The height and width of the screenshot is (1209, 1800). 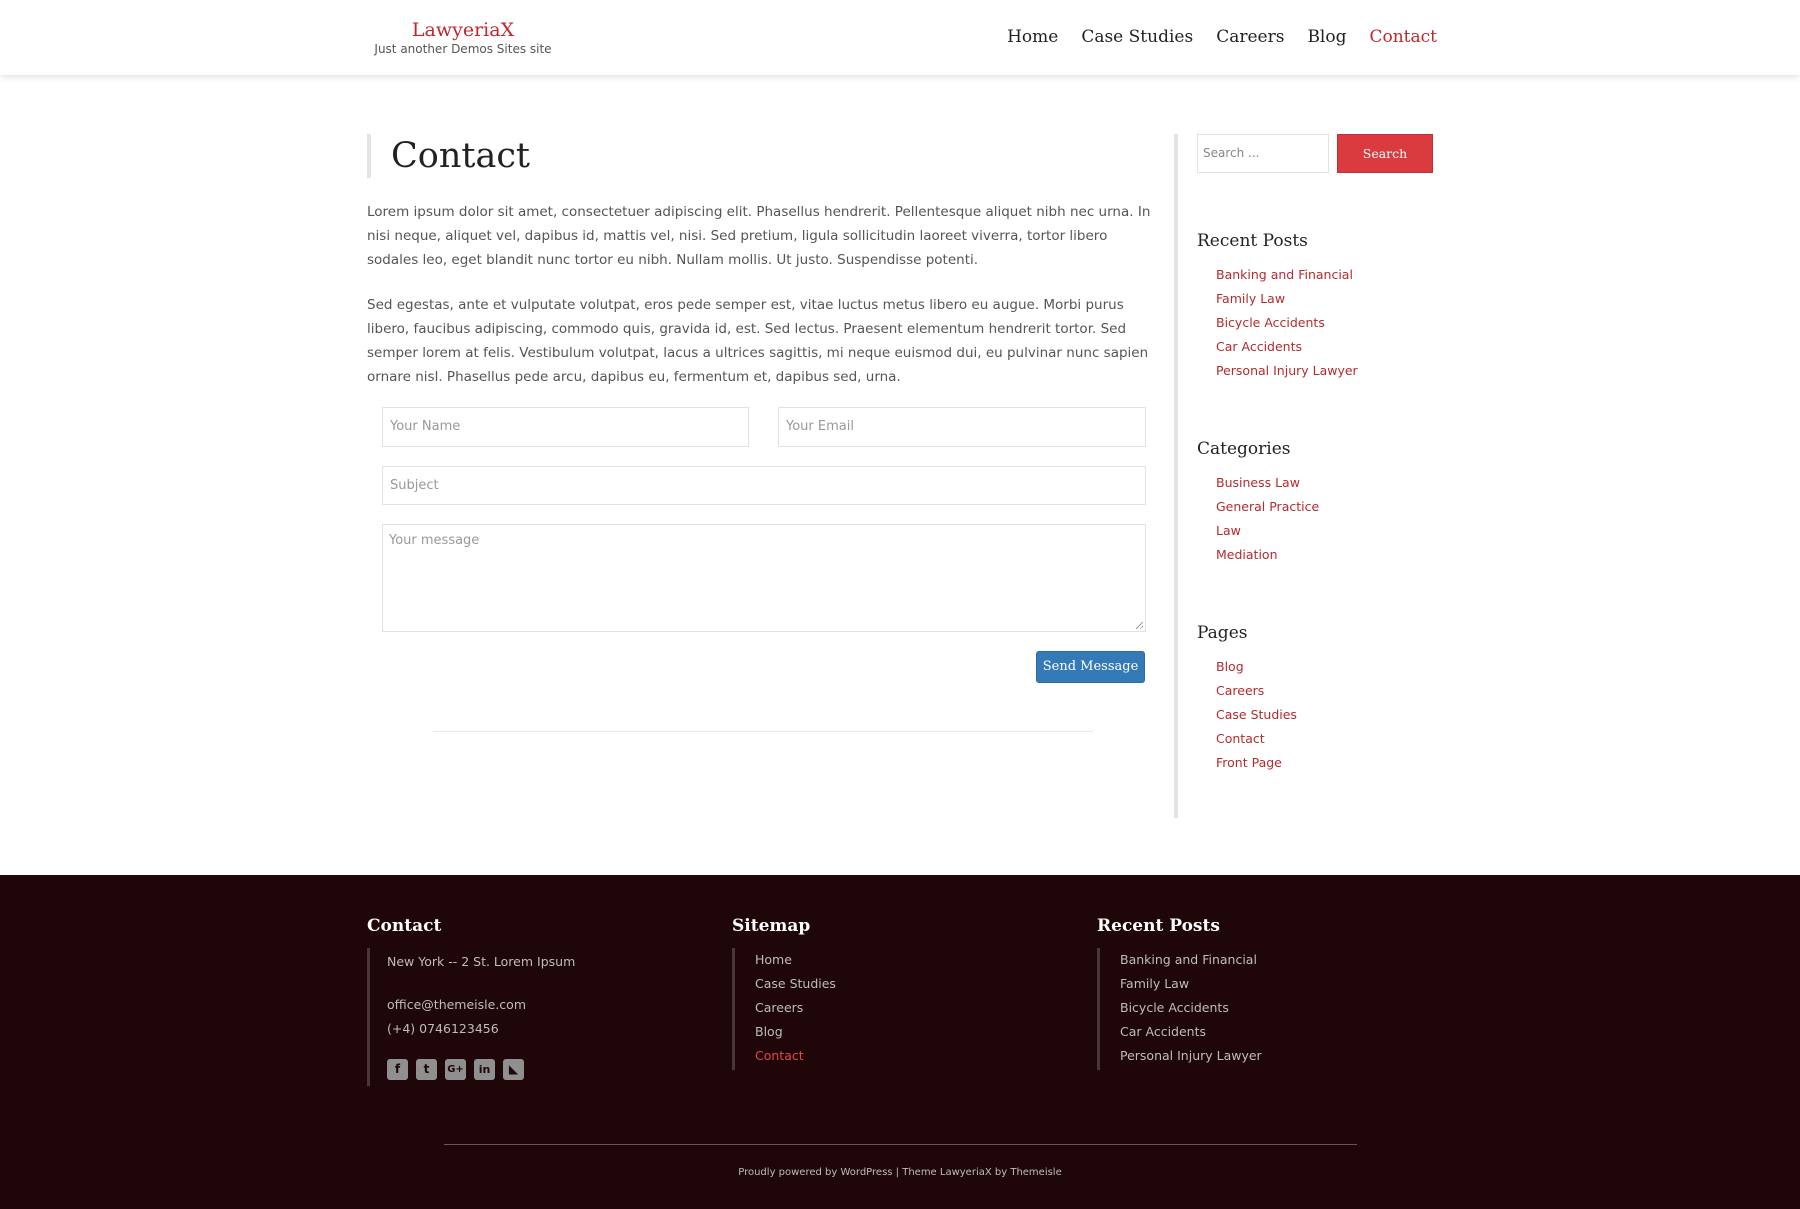 I want to click on sitemap-link: Careers, so click(x=795, y=1008).